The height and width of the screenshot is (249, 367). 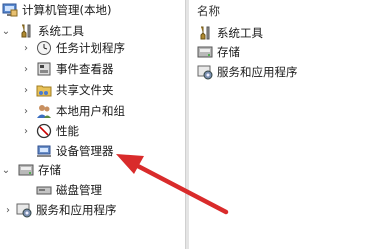 I want to click on performance-icon, so click(x=44, y=131).